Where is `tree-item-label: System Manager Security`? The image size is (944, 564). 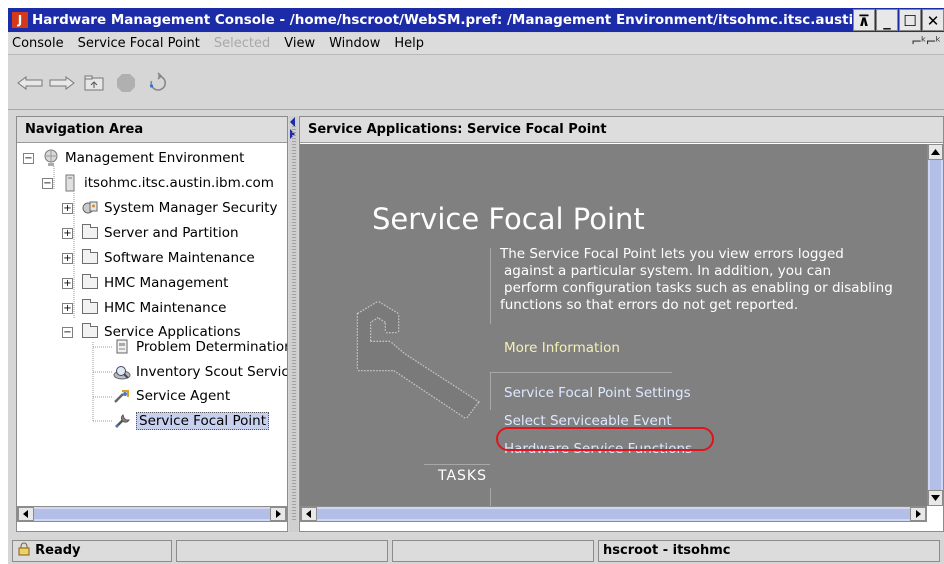
tree-item-label: System Manager Security is located at coordinates (191, 208).